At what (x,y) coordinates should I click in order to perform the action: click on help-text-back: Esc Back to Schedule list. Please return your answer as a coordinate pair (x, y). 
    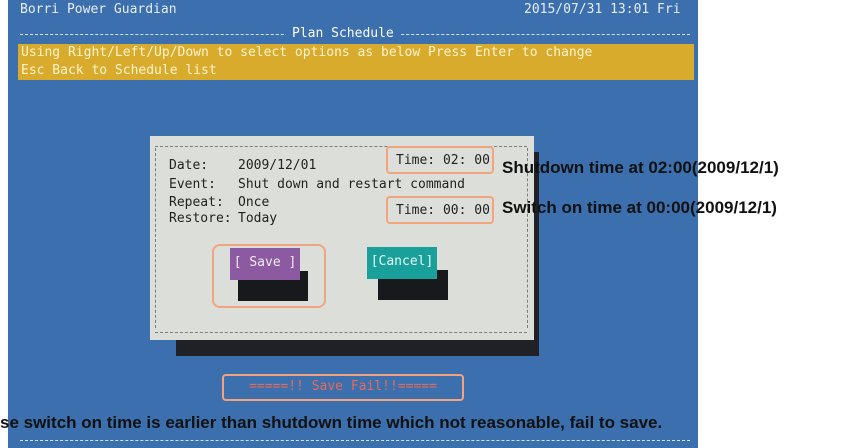
    Looking at the image, I should click on (119, 70).